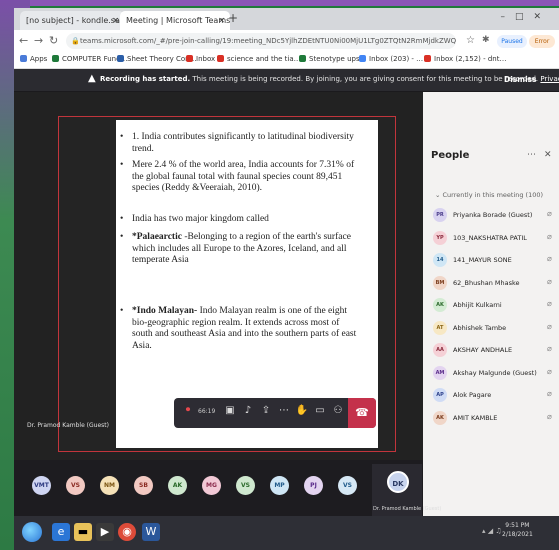  What do you see at coordinates (470, 40) in the screenshot?
I see `bookmark-star-icon: ☆` at bounding box center [470, 40].